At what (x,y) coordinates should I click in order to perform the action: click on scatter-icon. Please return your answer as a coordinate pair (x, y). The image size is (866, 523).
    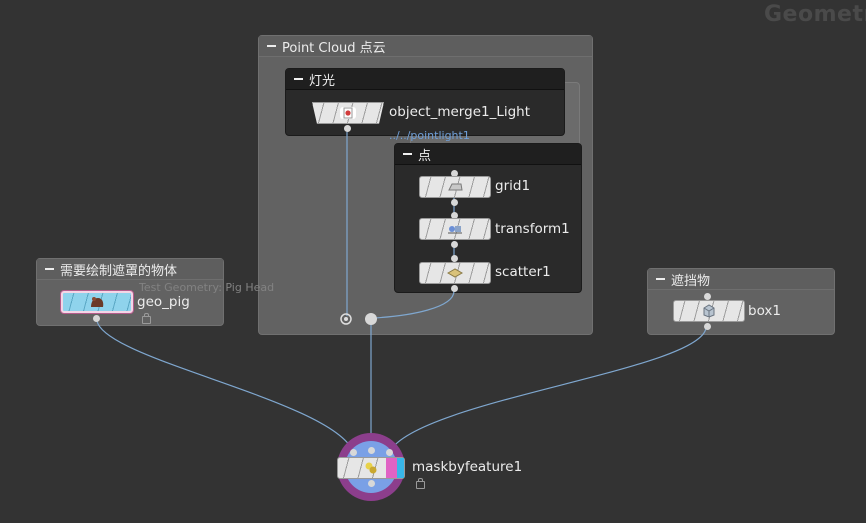
    Looking at the image, I should click on (455, 273).